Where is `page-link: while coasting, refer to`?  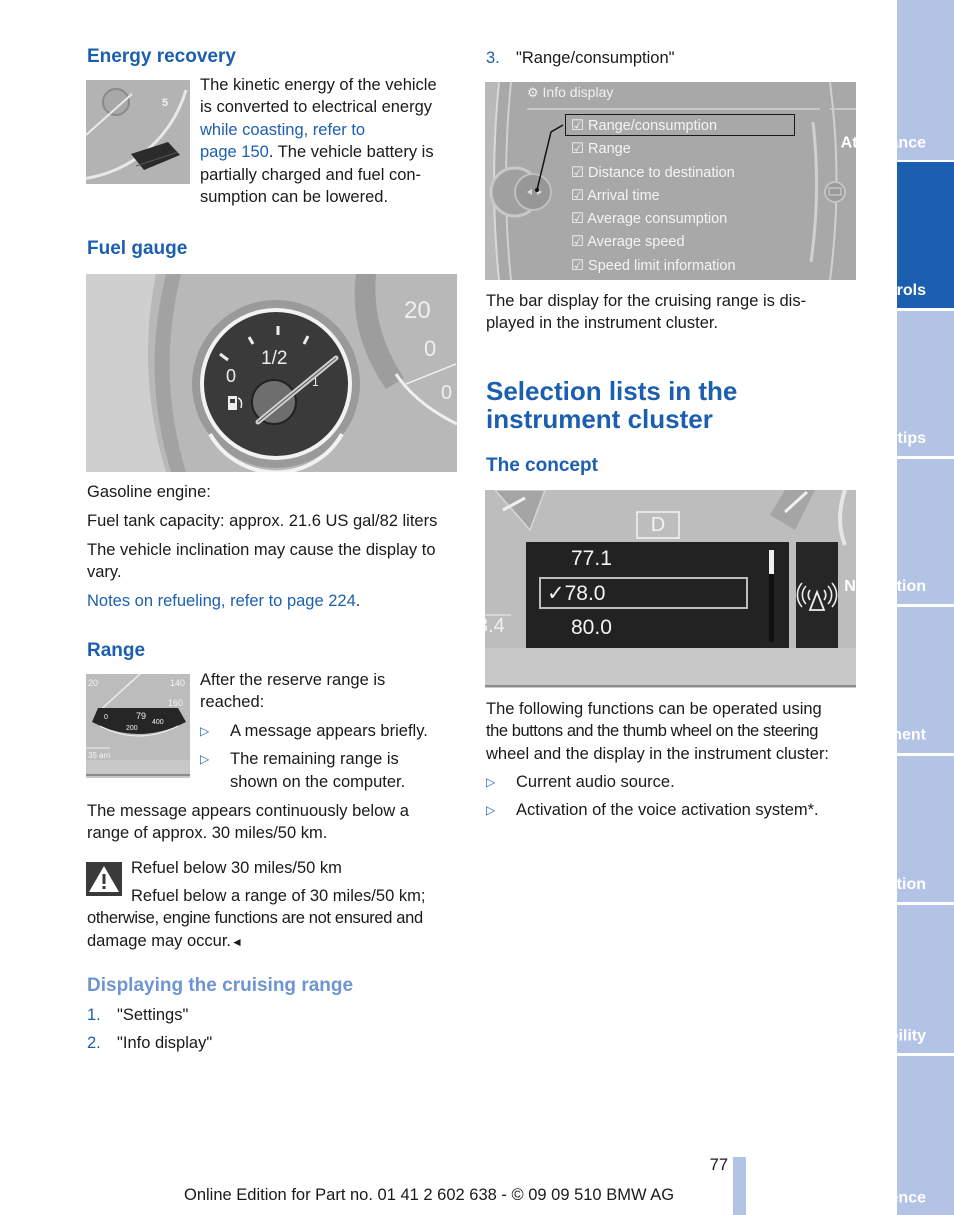 page-link: while coasting, refer to is located at coordinates (332, 130).